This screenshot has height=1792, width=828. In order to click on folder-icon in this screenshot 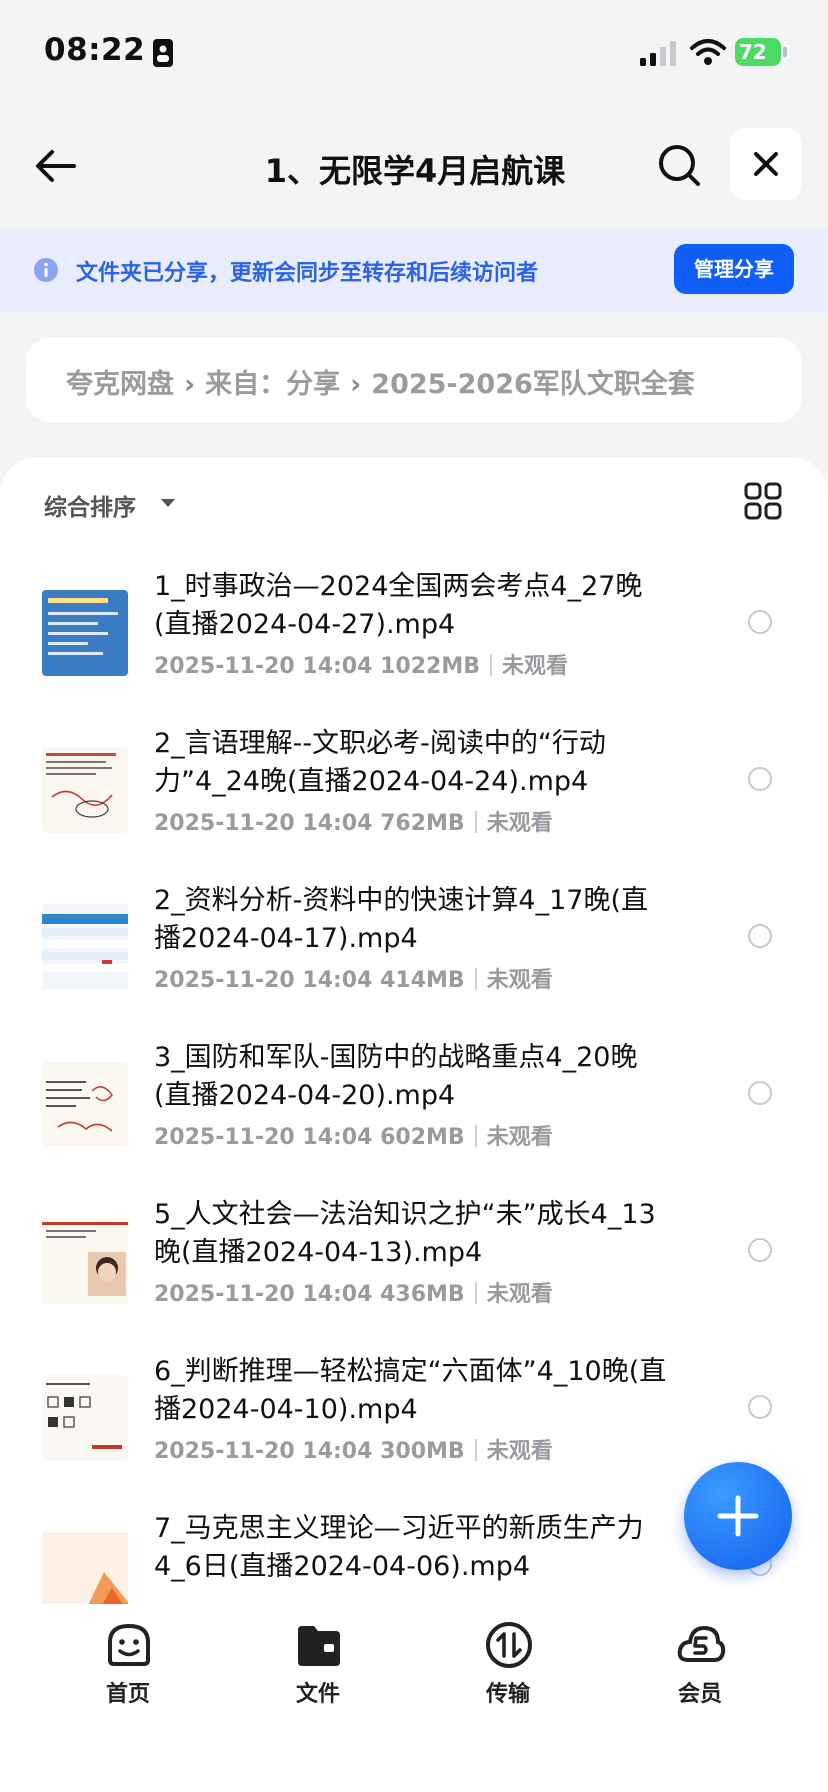, I will do `click(319, 1646)`.